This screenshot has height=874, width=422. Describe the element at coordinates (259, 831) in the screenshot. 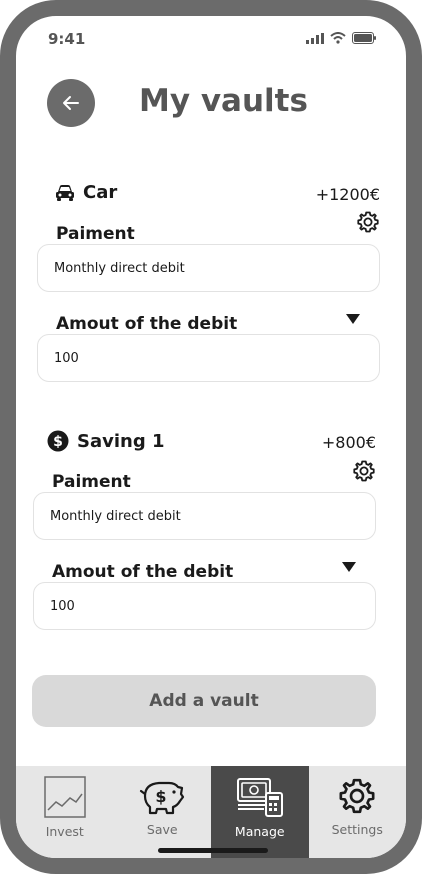

I see `tab-label: Manage` at that location.